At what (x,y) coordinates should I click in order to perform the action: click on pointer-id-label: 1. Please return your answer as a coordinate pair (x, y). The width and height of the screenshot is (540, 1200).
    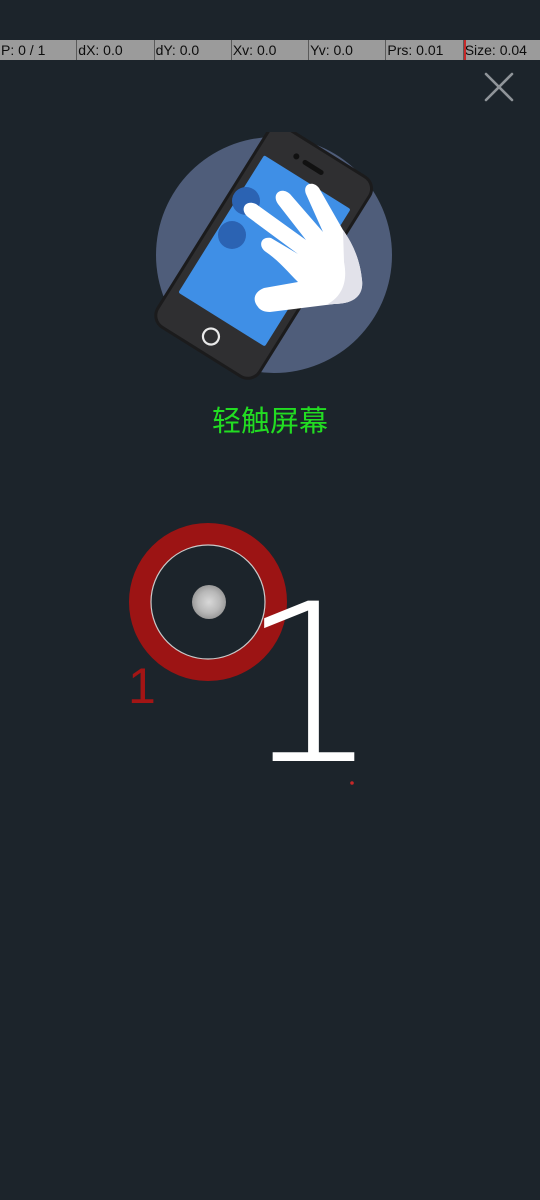
    Looking at the image, I should click on (142, 686).